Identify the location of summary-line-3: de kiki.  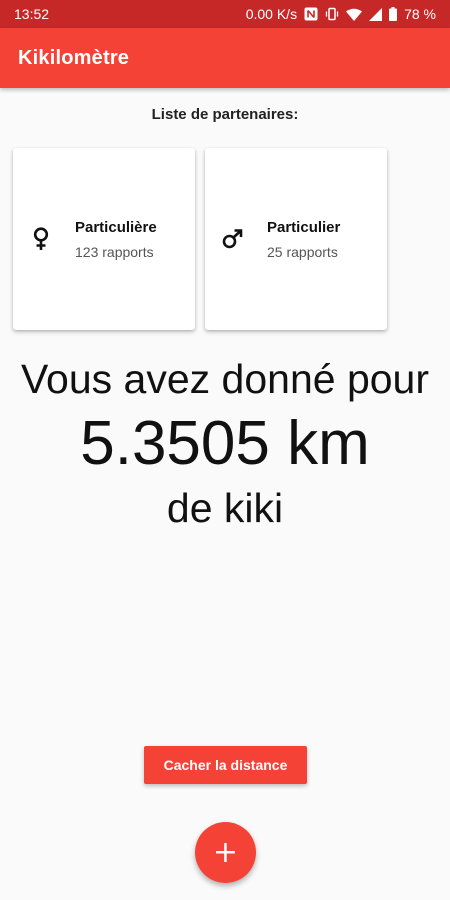
(225, 508).